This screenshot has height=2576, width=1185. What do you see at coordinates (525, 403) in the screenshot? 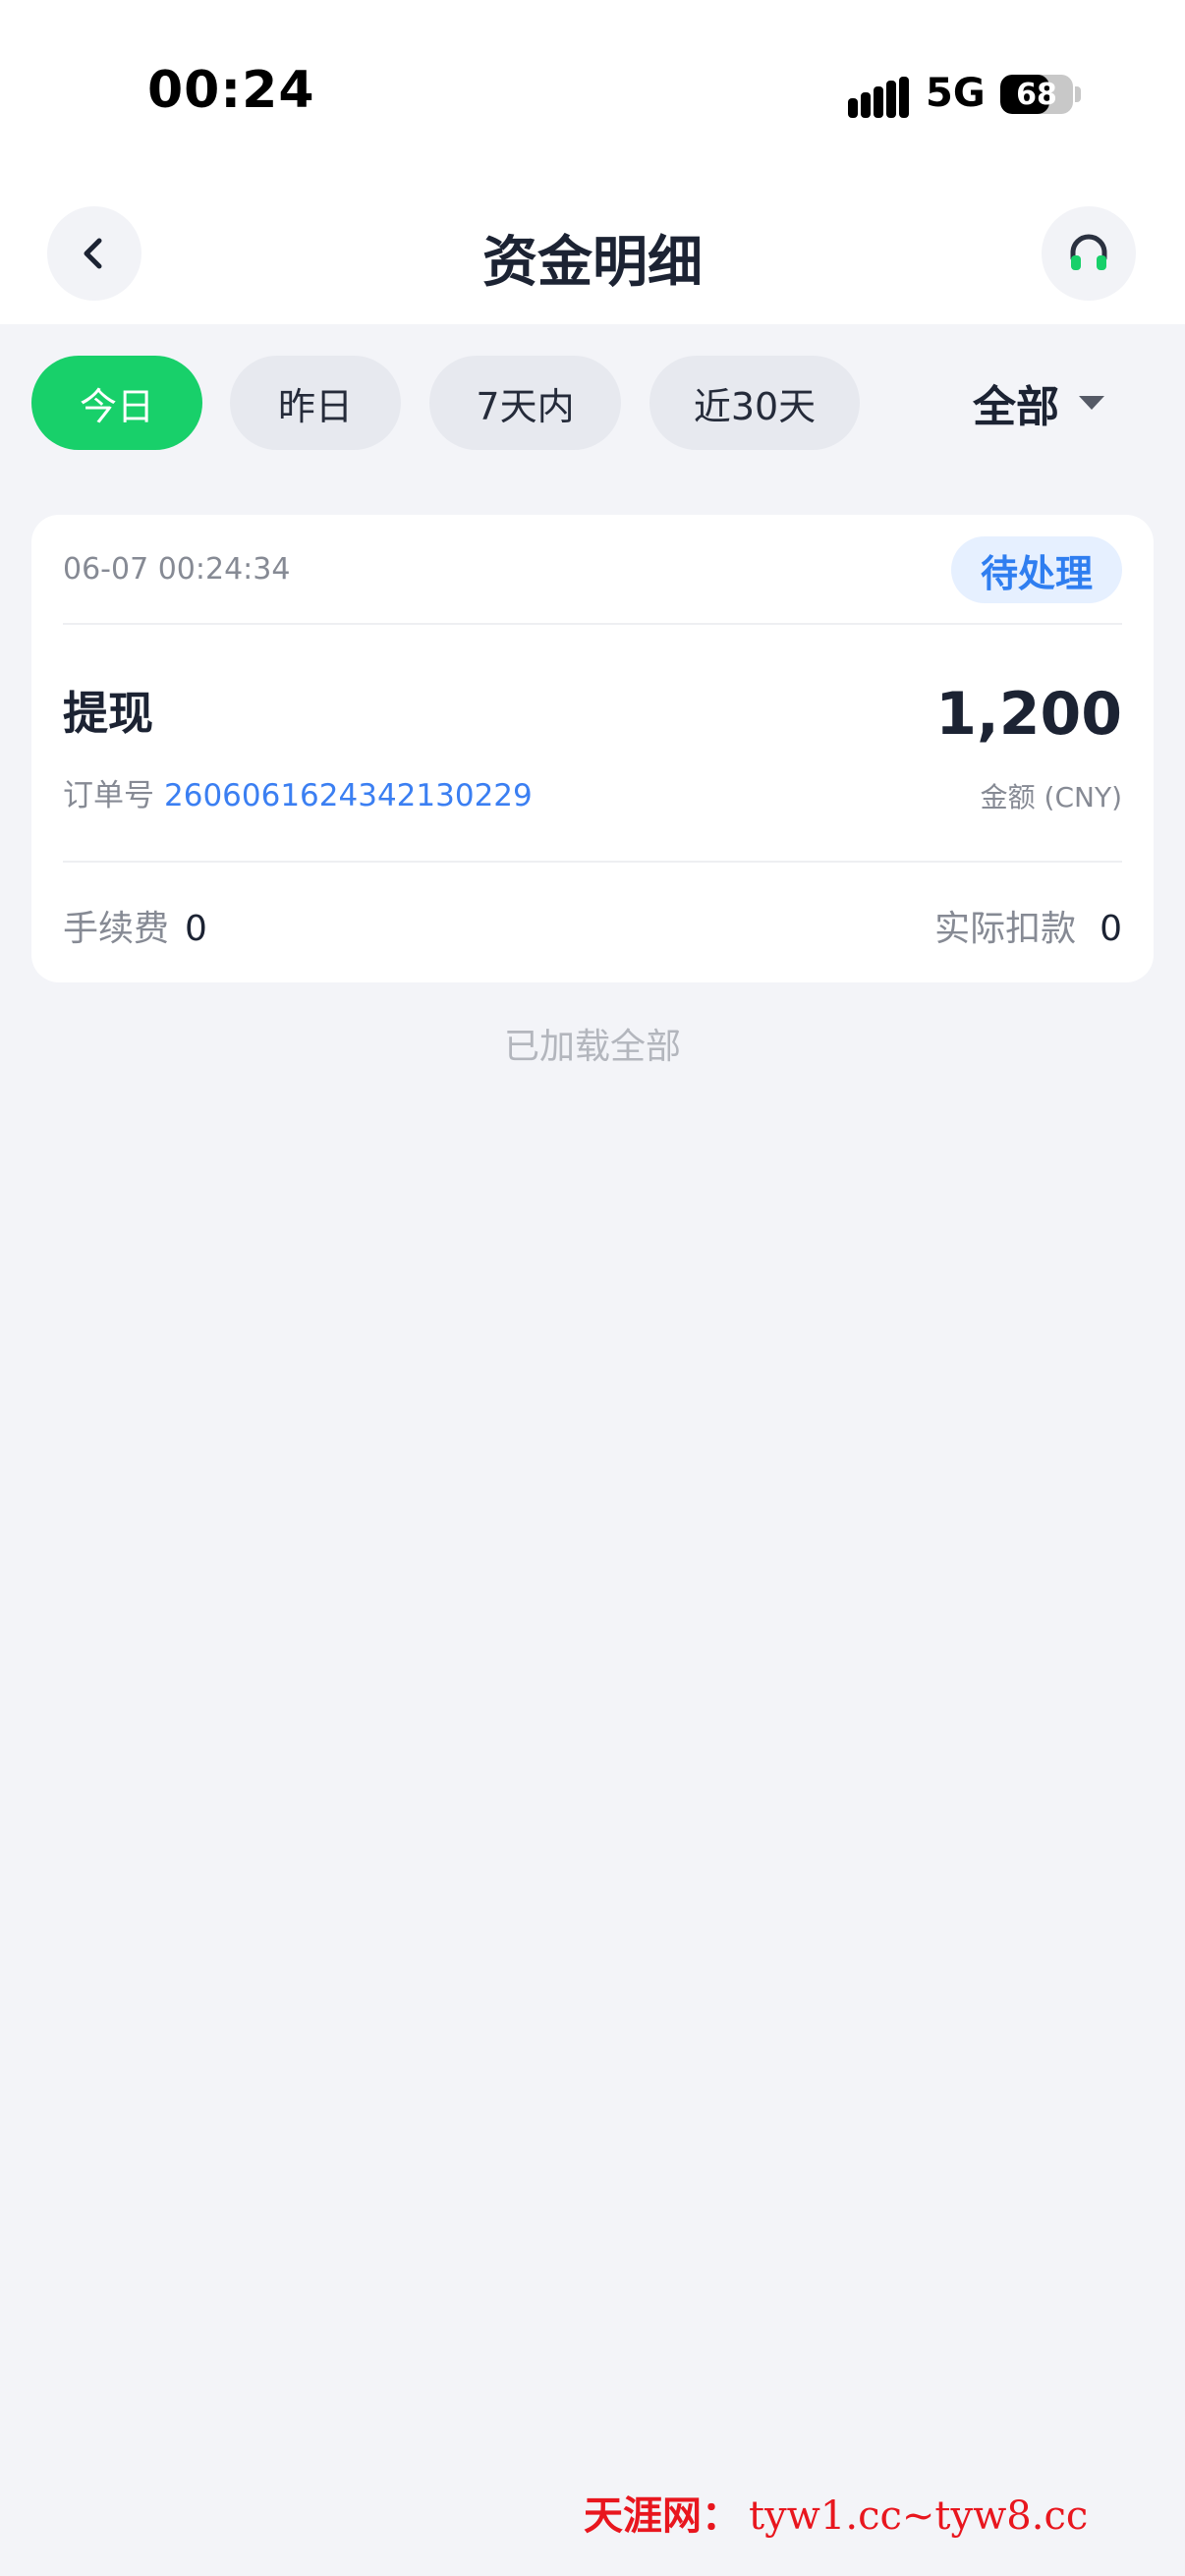
I see `tab-7-days: 7天内` at bounding box center [525, 403].